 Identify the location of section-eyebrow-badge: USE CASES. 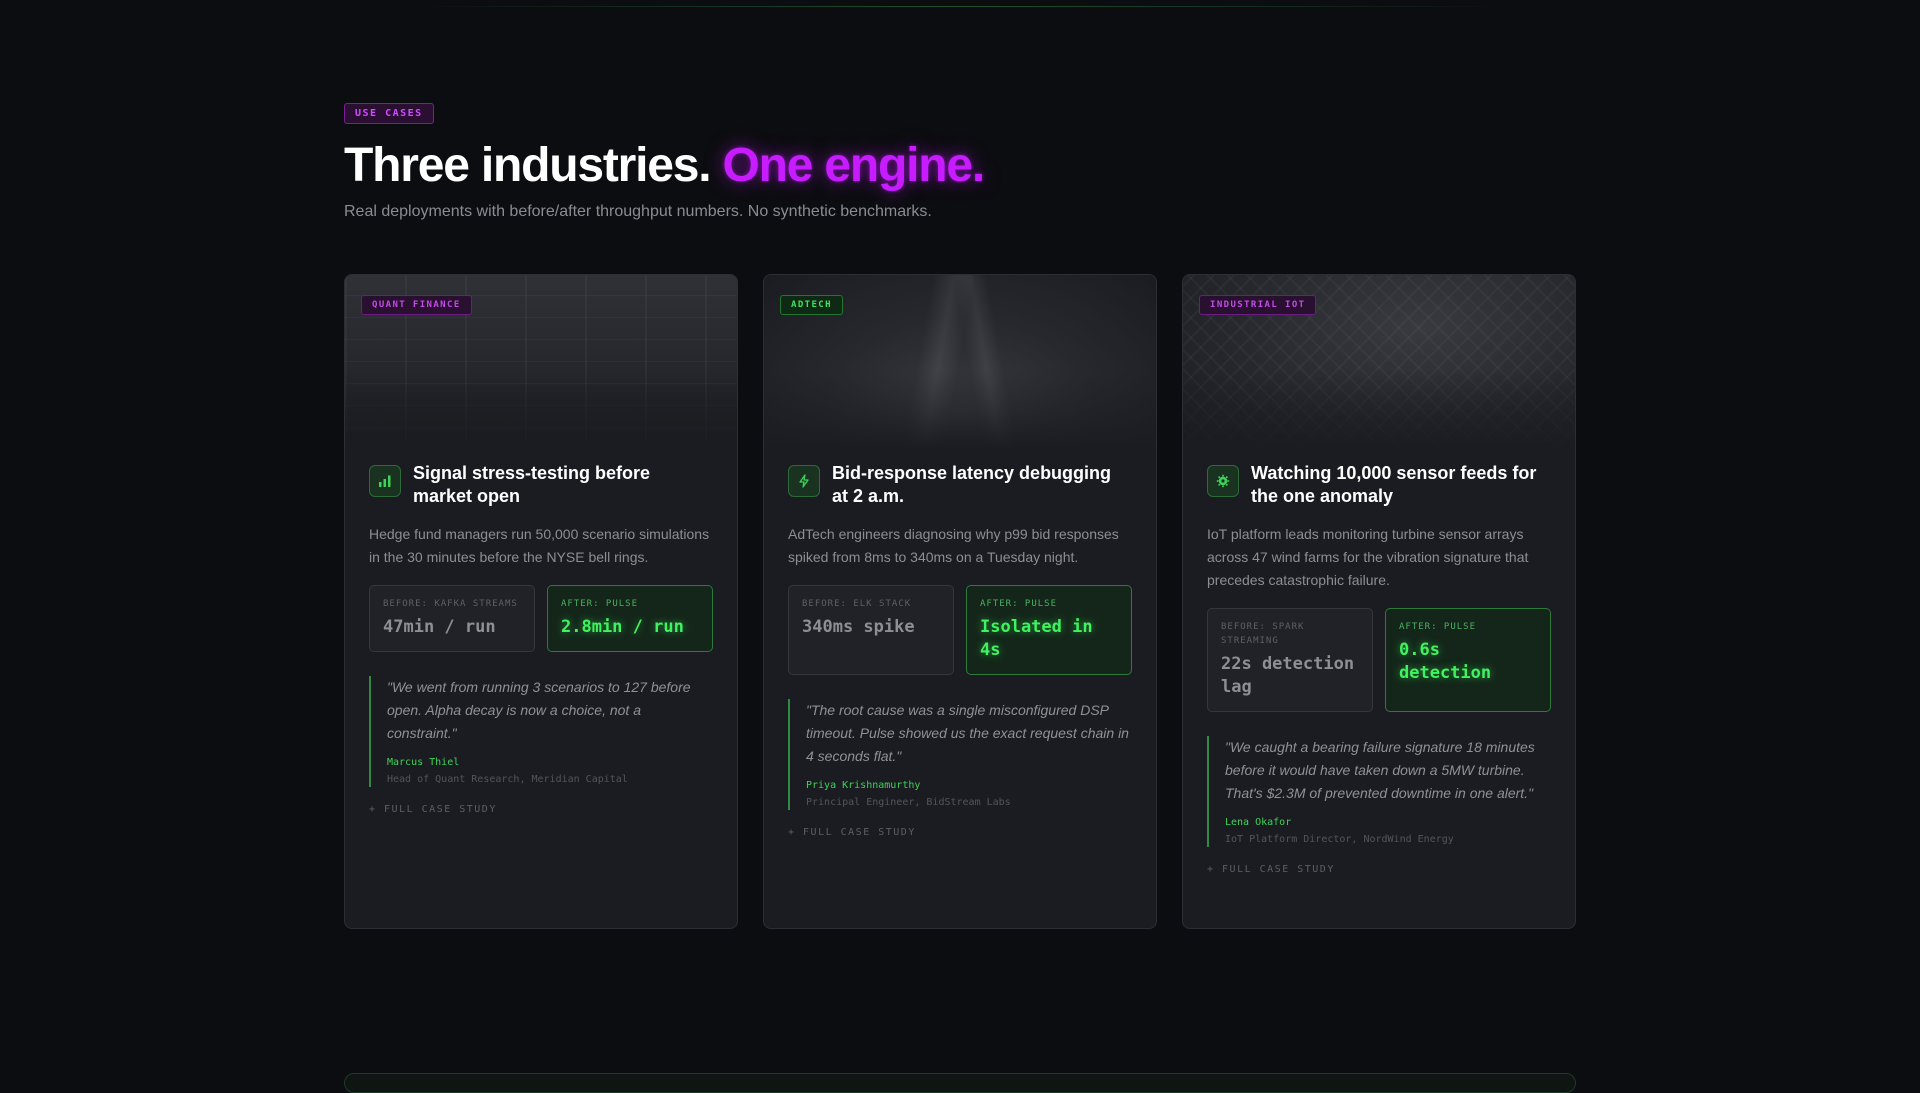
(389, 113).